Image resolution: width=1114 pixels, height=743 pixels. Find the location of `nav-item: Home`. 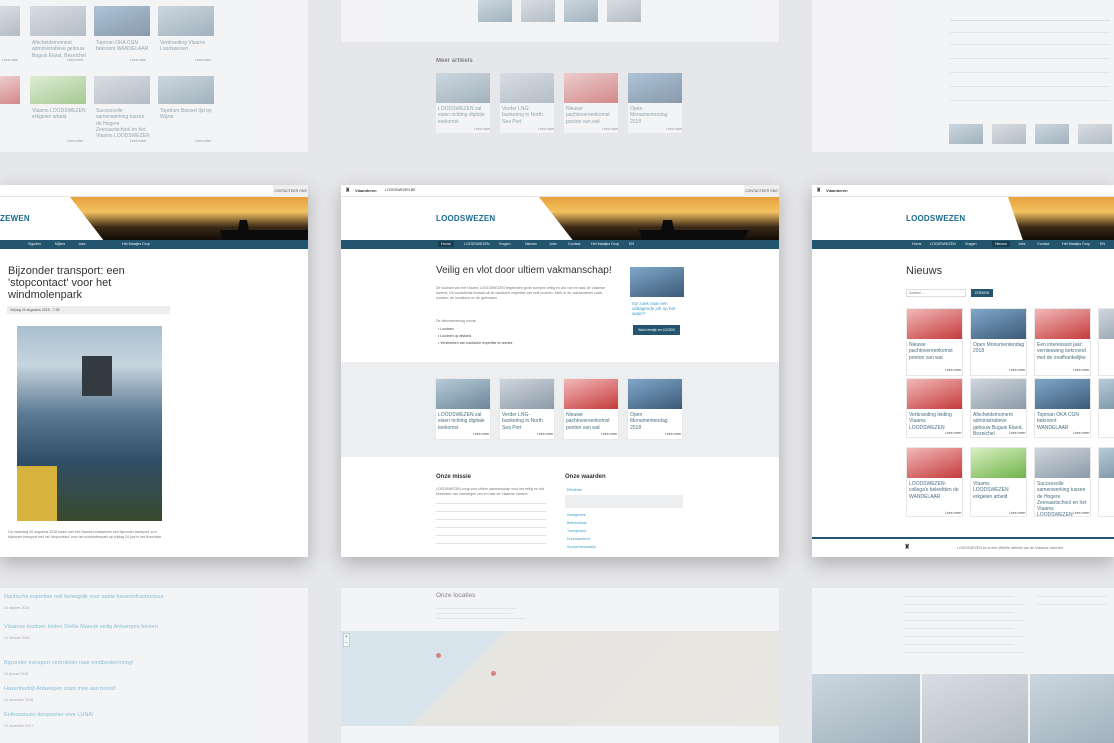

nav-item: Home is located at coordinates (917, 244).